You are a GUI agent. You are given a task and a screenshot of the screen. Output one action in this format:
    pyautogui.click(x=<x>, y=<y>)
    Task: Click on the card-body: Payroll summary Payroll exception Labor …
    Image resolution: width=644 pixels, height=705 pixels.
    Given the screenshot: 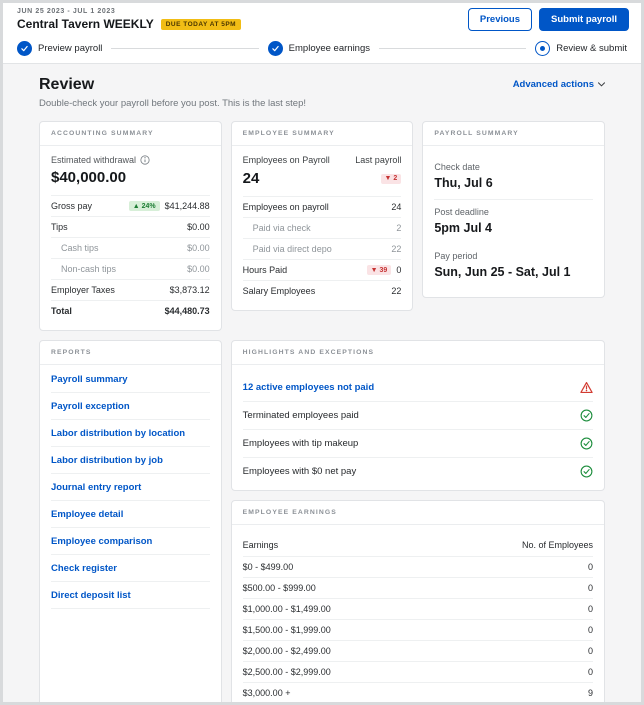 What is the action you would take?
    pyautogui.click(x=130, y=491)
    